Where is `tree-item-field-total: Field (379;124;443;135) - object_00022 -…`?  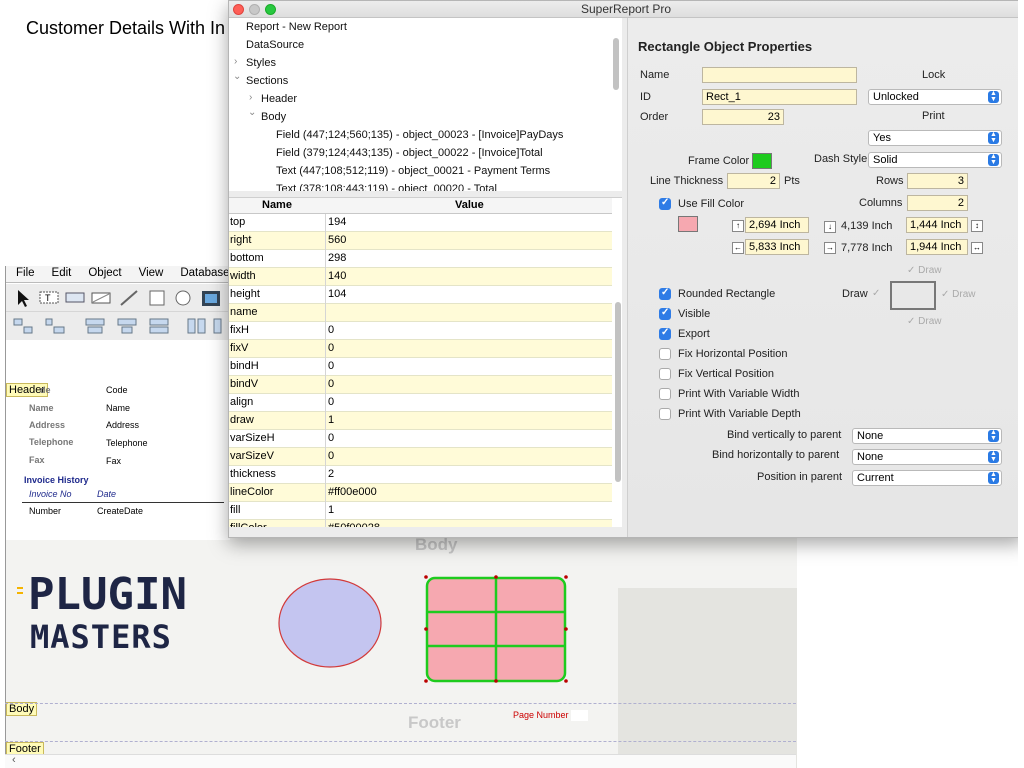 tree-item-field-total: Field (379;124;443;135) - object_00022 -… is located at coordinates (409, 153).